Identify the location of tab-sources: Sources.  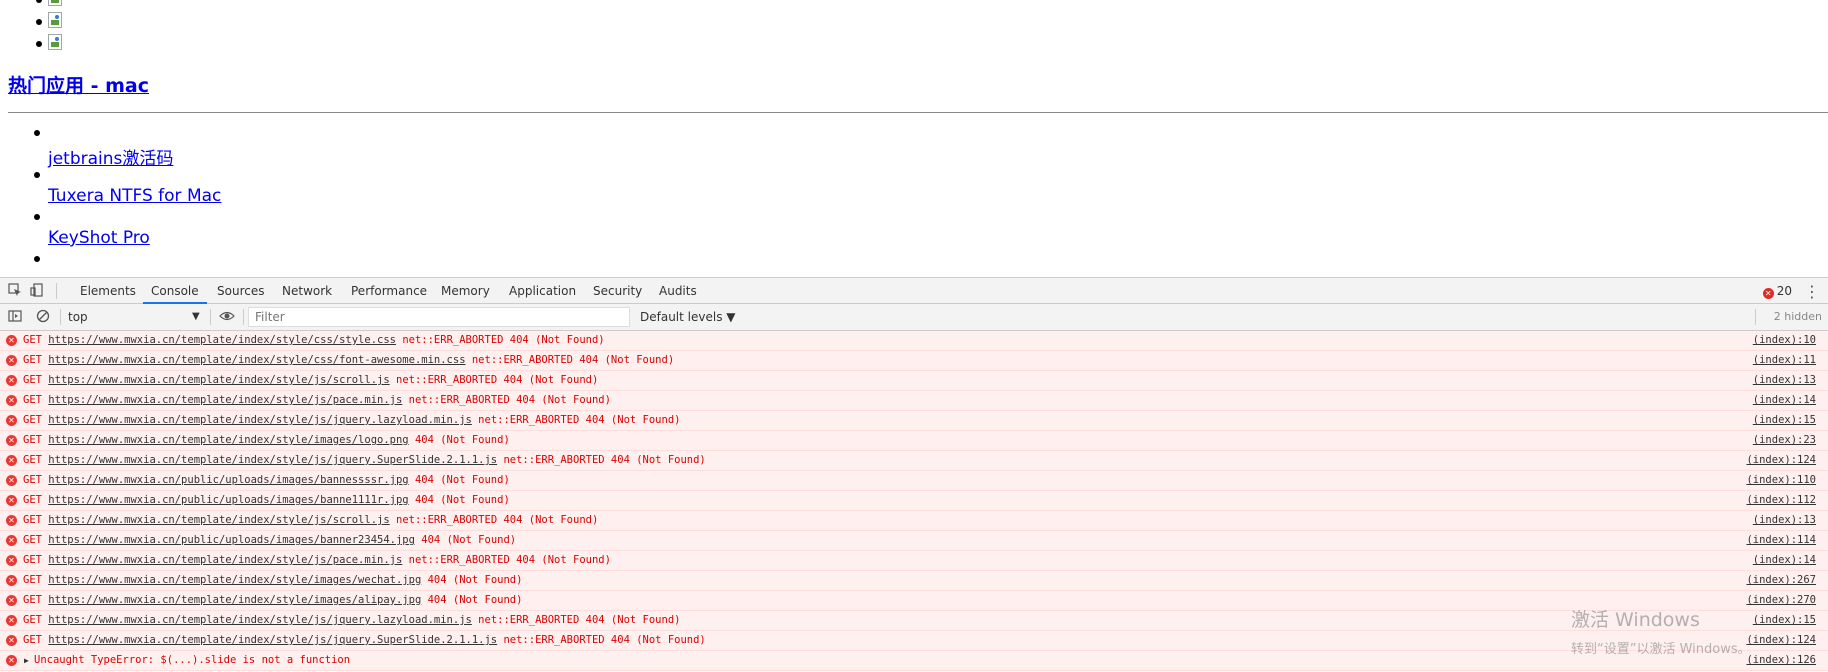
(240, 291).